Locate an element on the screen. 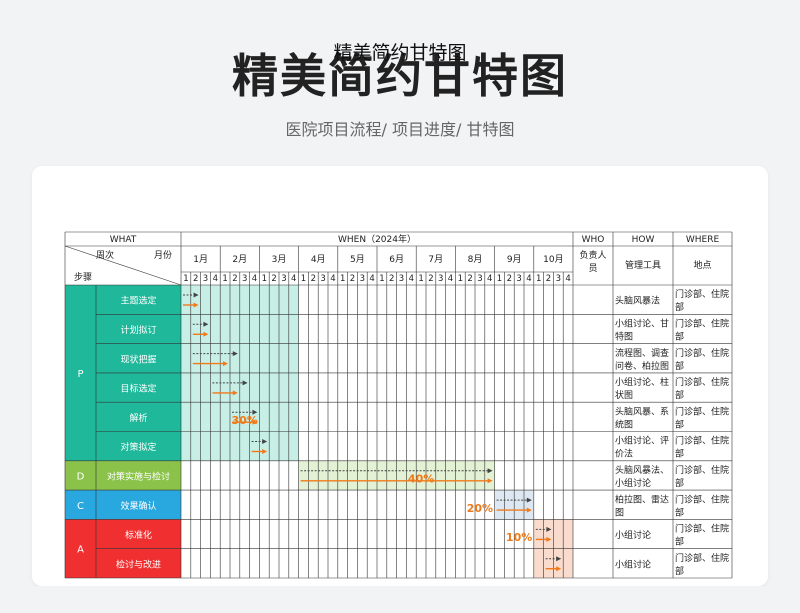  task-tool: 特图 is located at coordinates (624, 336).